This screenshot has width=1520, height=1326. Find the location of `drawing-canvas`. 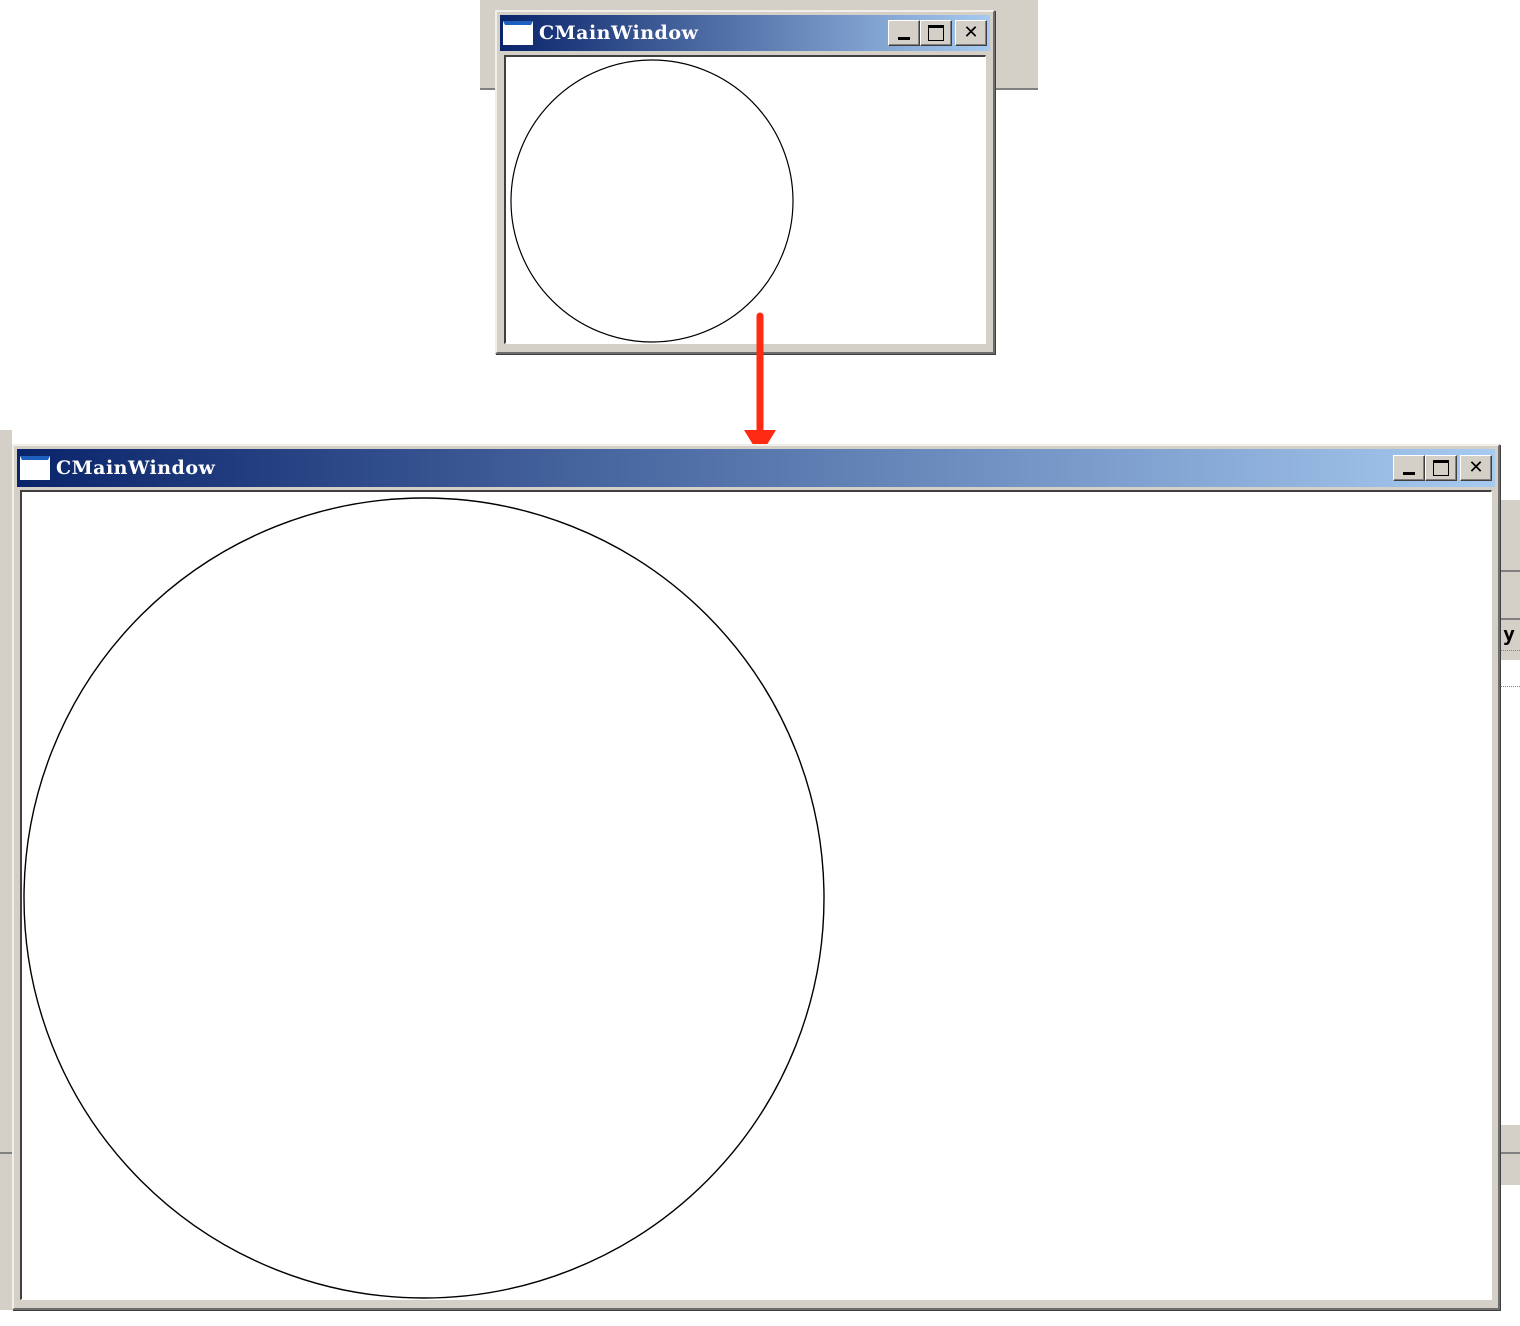

drawing-canvas is located at coordinates (652, 201).